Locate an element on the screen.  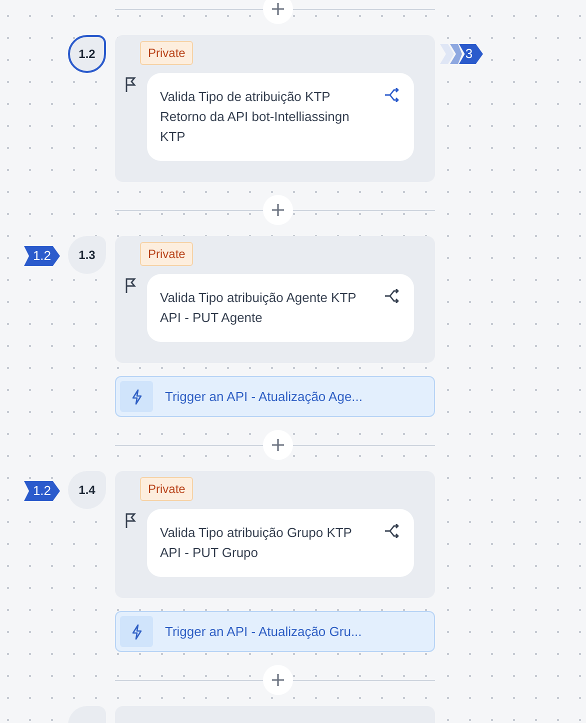
condition-title: Valida Tipo atribuição Grupo KTP API - PUT Grupo is located at coordinates (256, 543).